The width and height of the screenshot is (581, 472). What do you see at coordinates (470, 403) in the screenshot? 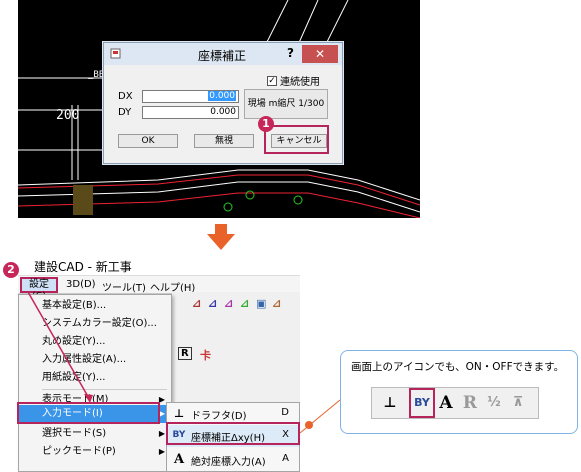
I see `relative-coordinate-icon: R` at bounding box center [470, 403].